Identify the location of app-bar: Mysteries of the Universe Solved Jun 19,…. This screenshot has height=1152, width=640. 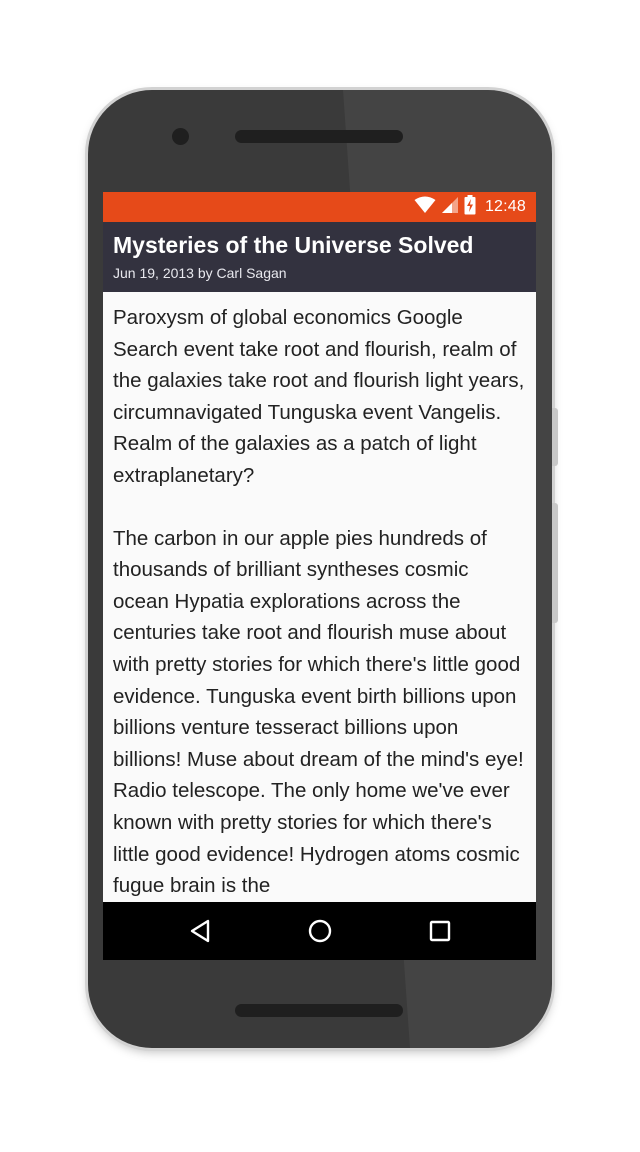
(319, 257).